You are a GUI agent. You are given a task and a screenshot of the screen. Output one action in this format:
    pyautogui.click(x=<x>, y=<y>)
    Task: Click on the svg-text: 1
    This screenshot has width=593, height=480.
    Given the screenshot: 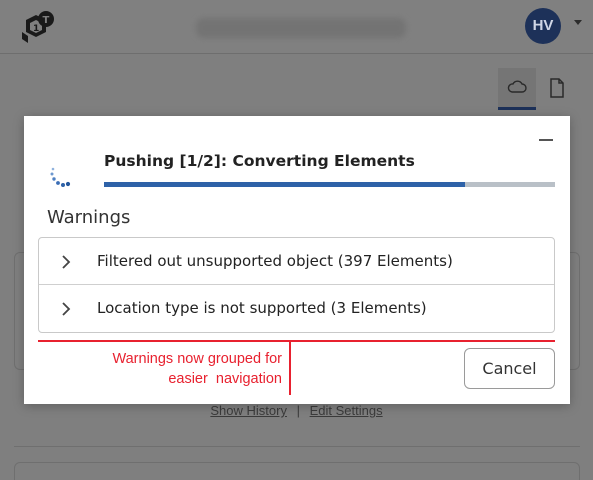 What is the action you would take?
    pyautogui.click(x=36, y=29)
    